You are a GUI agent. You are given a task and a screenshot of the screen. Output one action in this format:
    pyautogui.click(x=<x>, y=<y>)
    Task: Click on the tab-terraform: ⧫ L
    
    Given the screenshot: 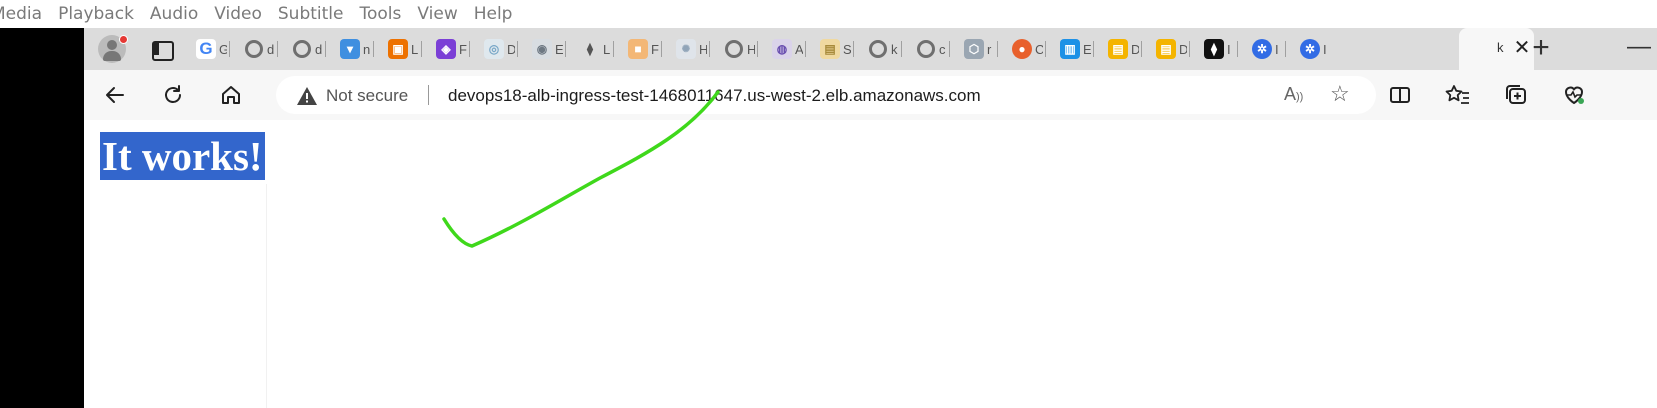 What is the action you would take?
    pyautogui.click(x=597, y=49)
    